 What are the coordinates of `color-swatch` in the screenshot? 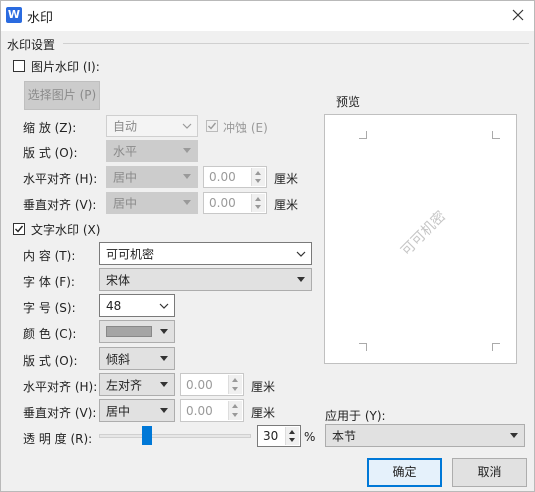 It's located at (129, 331).